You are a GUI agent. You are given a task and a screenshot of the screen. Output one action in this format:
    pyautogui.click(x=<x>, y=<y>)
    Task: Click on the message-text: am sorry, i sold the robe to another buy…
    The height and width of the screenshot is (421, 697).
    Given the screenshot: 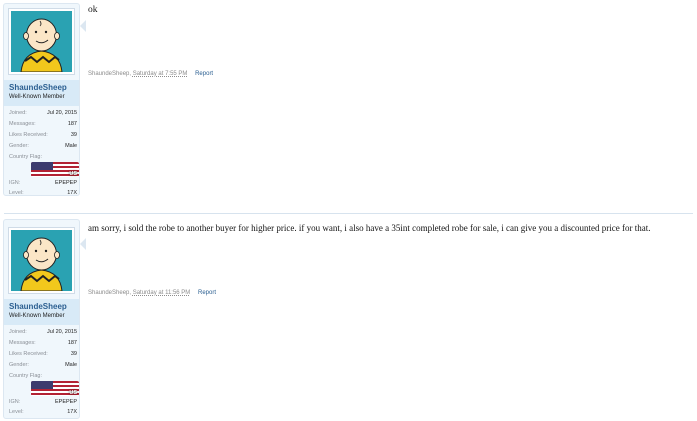 What is the action you would take?
    pyautogui.click(x=369, y=228)
    